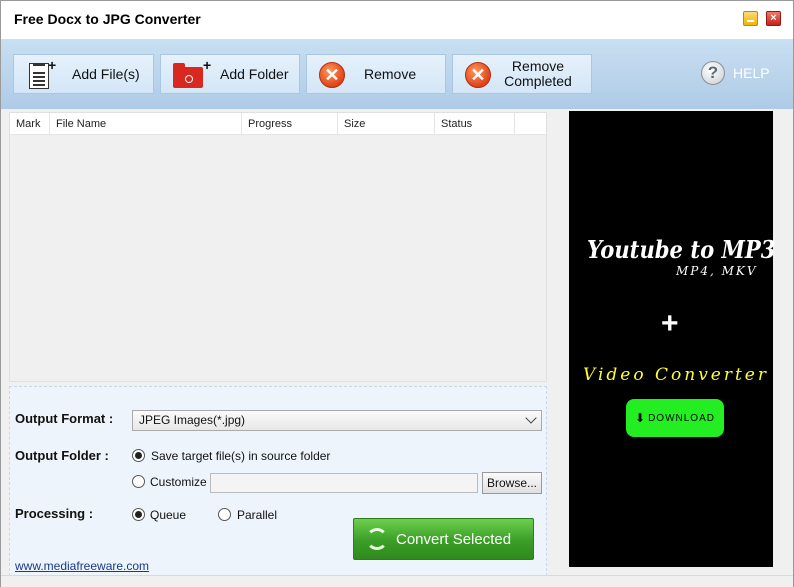 This screenshot has height=587, width=794. I want to click on remove-completed-button: ✕ Remove Completed, so click(522, 74).